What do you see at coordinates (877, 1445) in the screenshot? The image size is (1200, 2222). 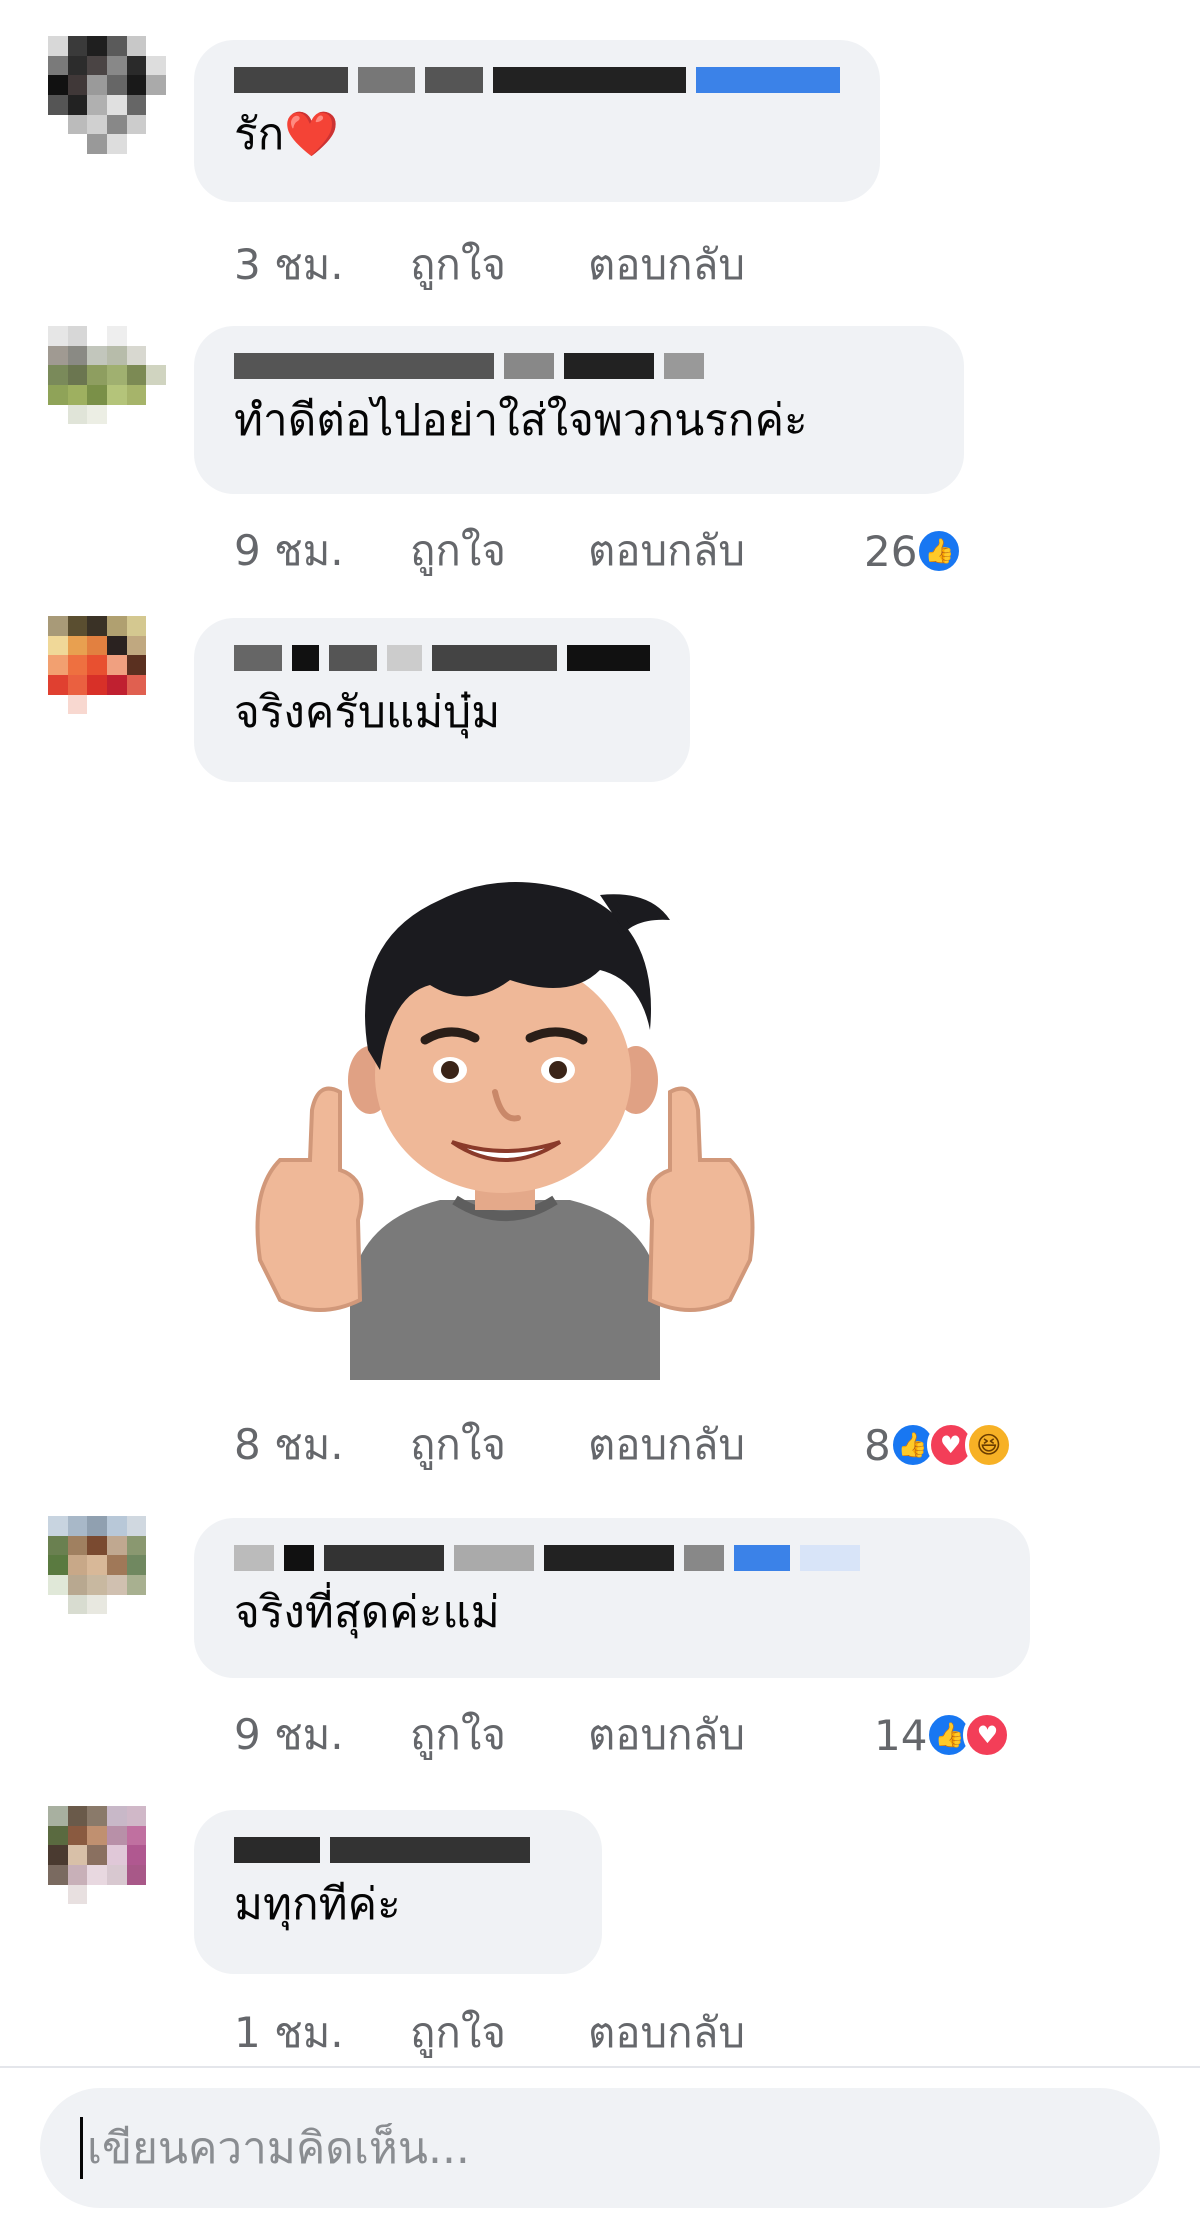 I see `reaction-count: 8` at bounding box center [877, 1445].